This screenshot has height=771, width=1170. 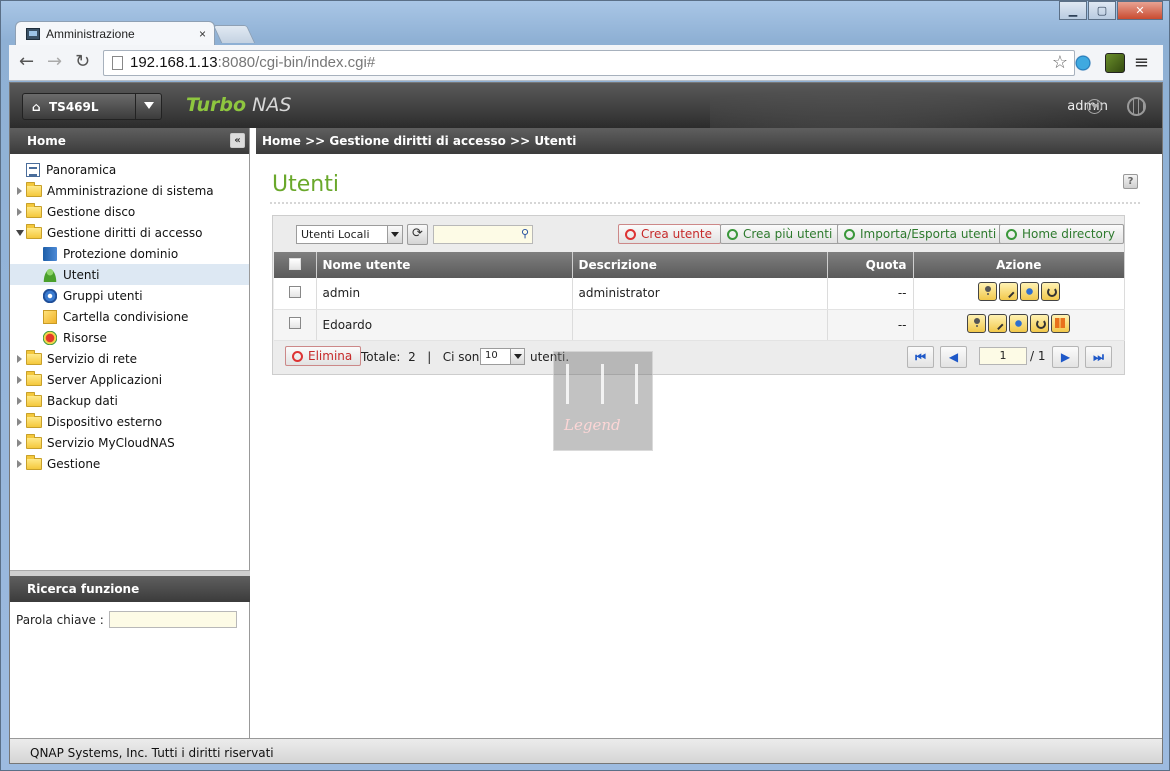 I want to click on import-export-users-button: Importa/Esporta utenti, so click(x=921, y=234).